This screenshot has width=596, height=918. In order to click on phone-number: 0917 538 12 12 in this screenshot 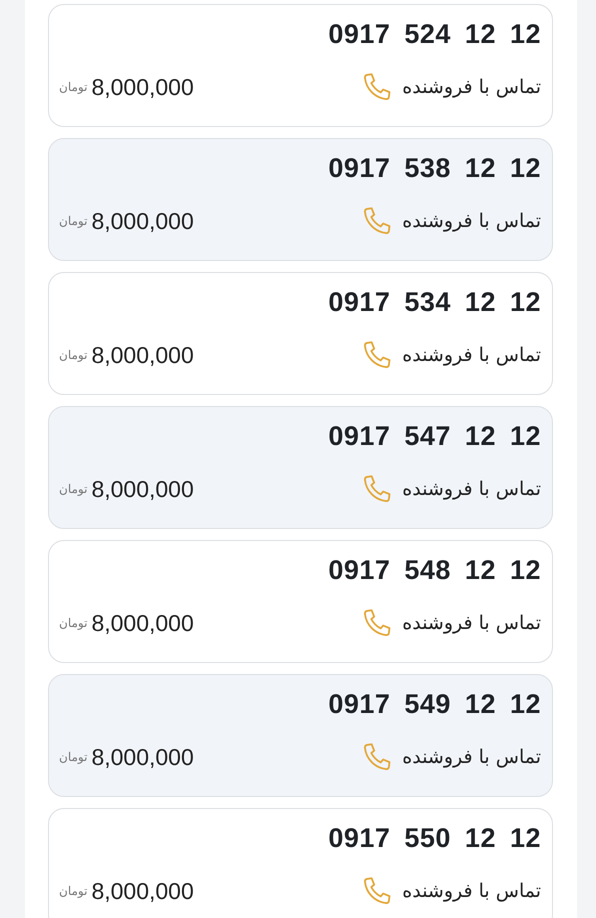, I will do `click(434, 168)`.